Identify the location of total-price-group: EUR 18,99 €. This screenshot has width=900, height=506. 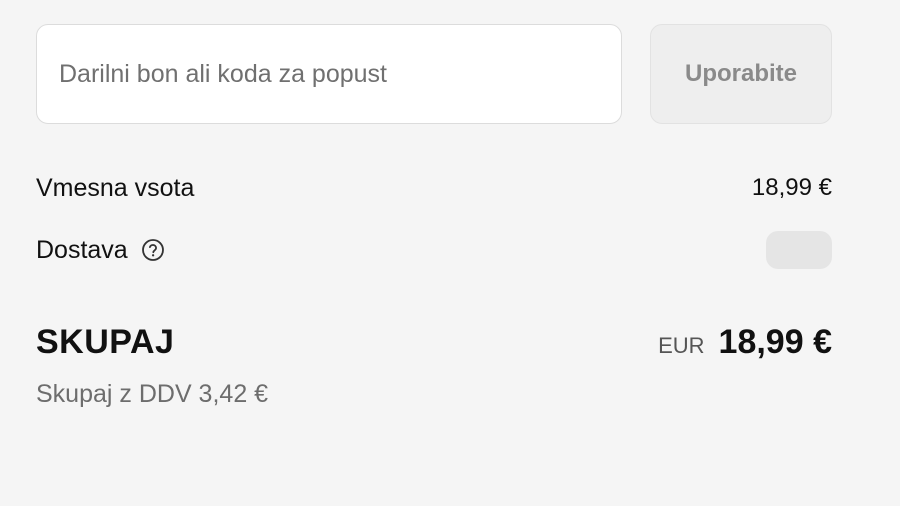
(745, 342).